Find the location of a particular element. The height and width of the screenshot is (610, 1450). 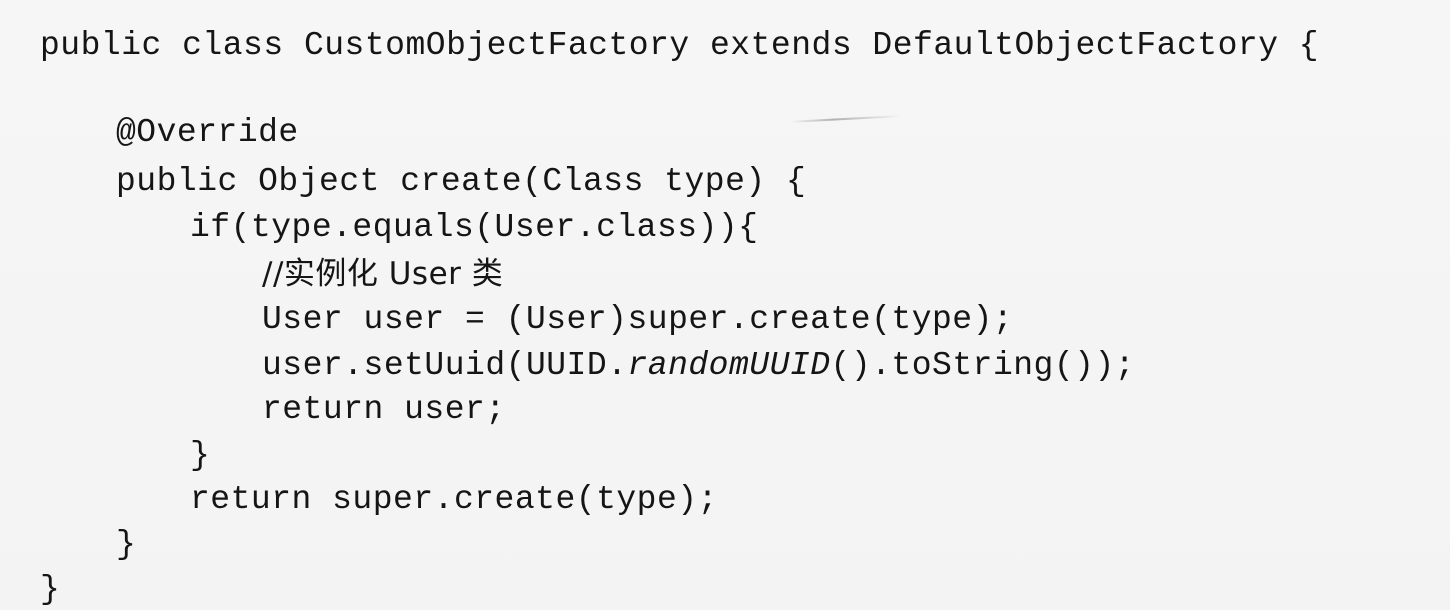

code-line-return-user: return user; is located at coordinates (384, 409).